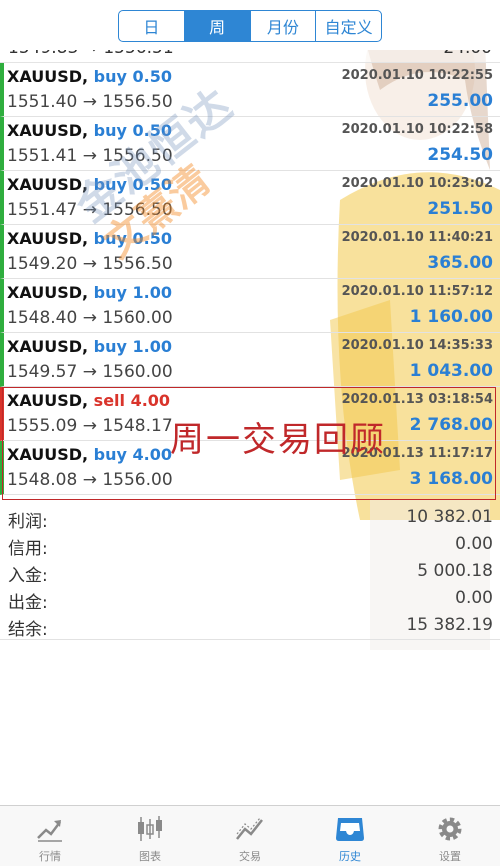 The width and height of the screenshot is (500, 866). Describe the element at coordinates (90, 318) in the screenshot. I see `trade-prices: 1548.40 → 1560.00` at that location.